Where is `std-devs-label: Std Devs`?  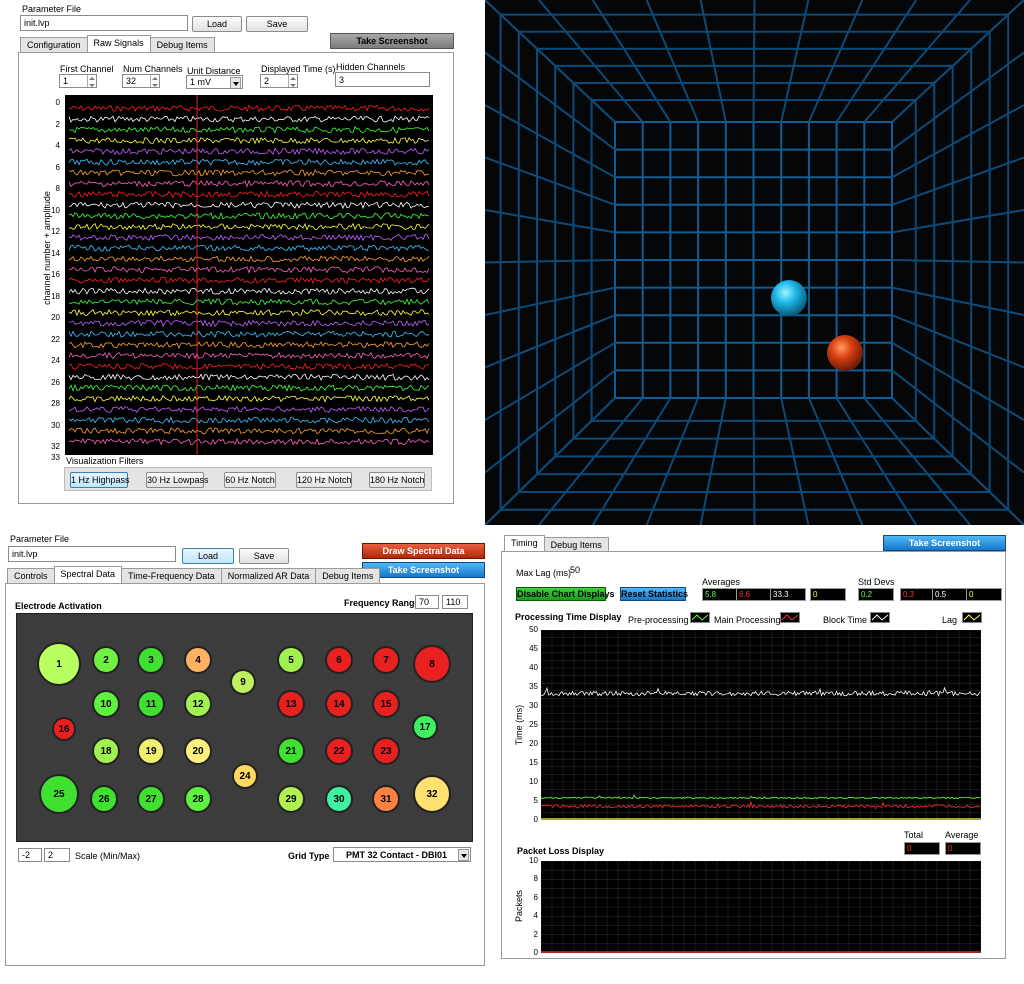
std-devs-label: Std Devs is located at coordinates (876, 582).